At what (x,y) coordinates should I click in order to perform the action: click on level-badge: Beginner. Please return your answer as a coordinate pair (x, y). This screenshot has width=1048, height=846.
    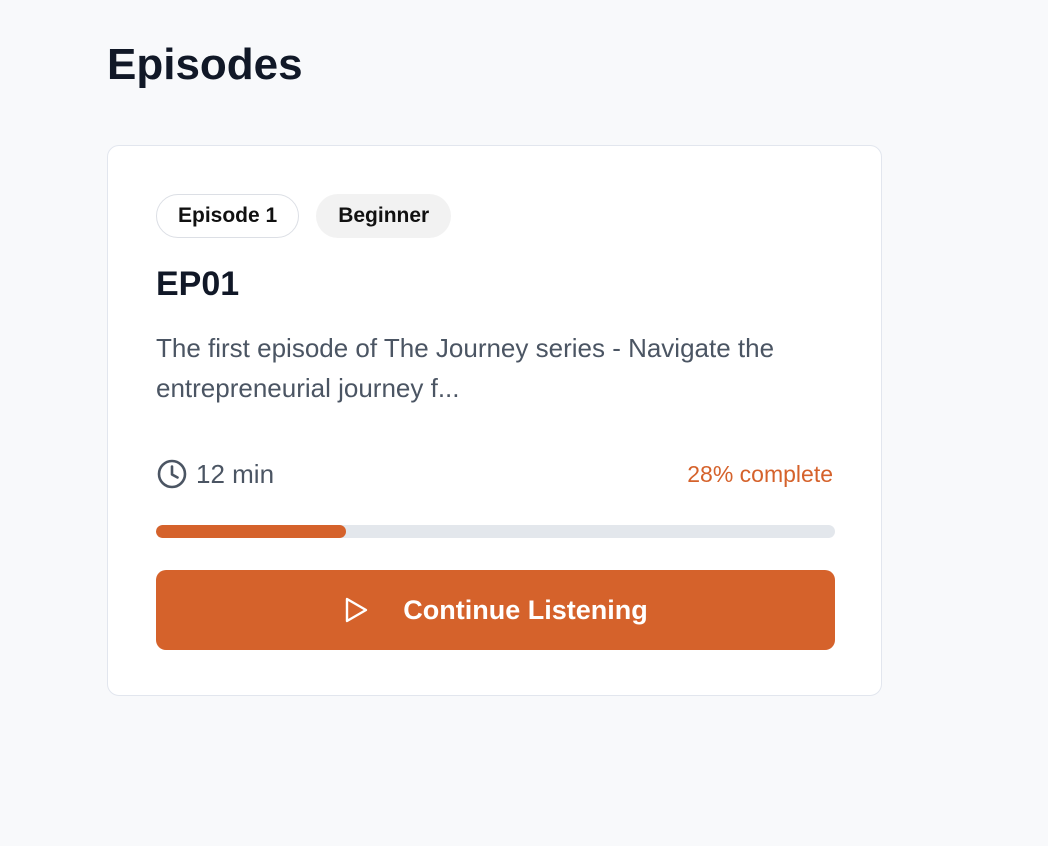
    Looking at the image, I should click on (384, 216).